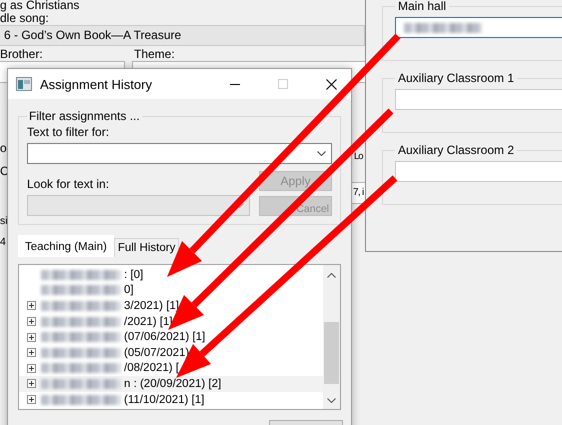 The width and height of the screenshot is (562, 425). What do you see at coordinates (154, 54) in the screenshot?
I see `field-label: Theme:` at bounding box center [154, 54].